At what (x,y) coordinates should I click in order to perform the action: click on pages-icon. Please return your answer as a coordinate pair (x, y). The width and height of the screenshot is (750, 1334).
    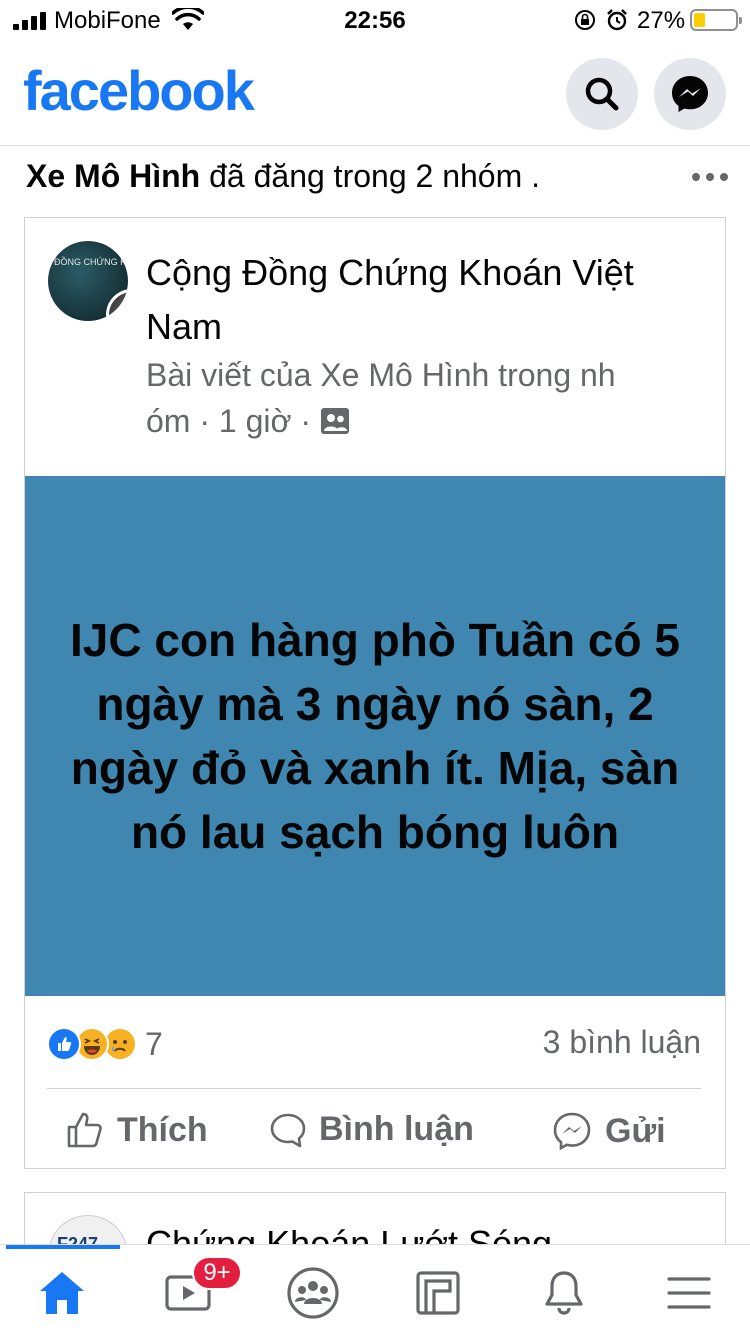
    Looking at the image, I should click on (438, 1293).